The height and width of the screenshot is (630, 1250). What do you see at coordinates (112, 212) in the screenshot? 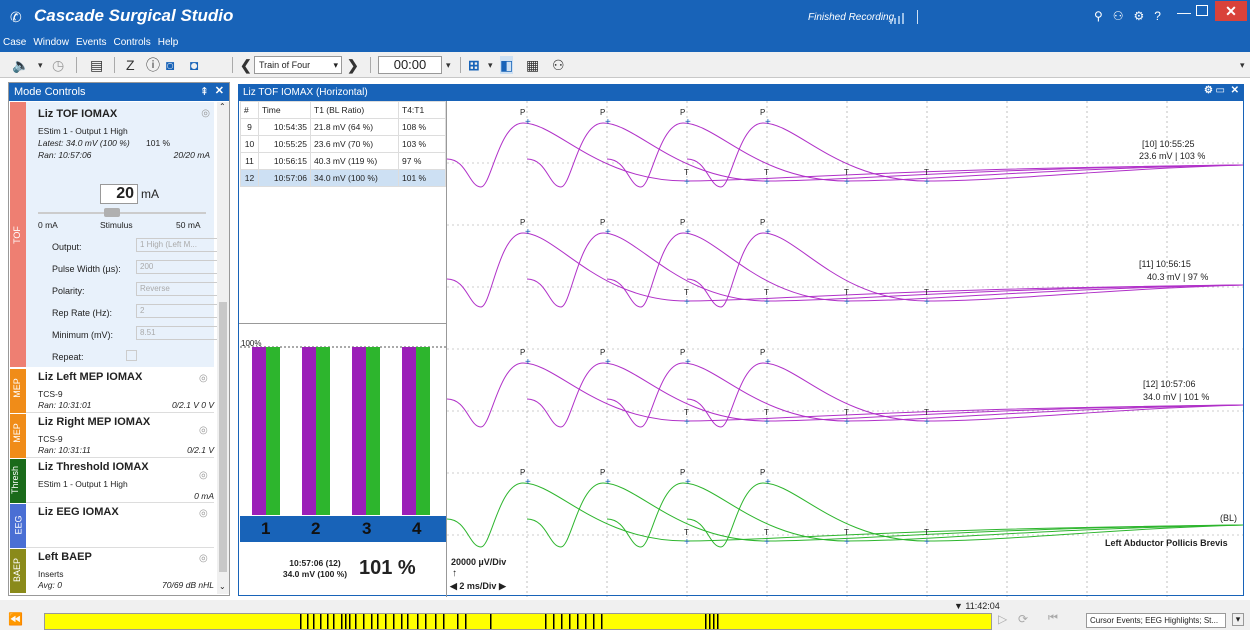
I see `stimulus-slider-thumb` at bounding box center [112, 212].